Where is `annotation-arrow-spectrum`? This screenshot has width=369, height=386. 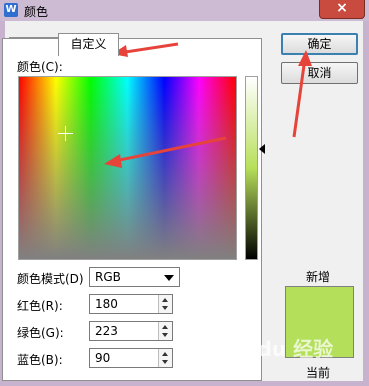
annotation-arrow-spectrum is located at coordinates (165, 152).